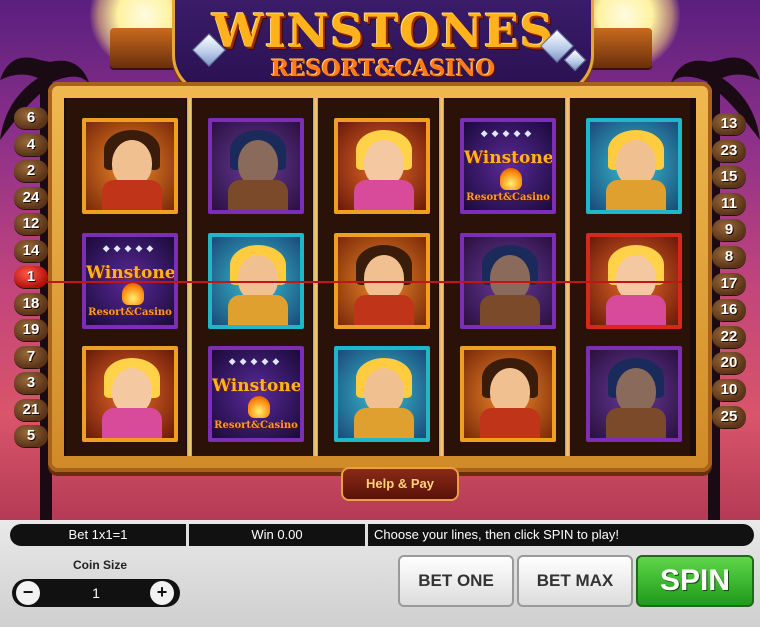 The image size is (760, 627). Describe the element at coordinates (729, 283) in the screenshot. I see `line-button-17: 17` at that location.